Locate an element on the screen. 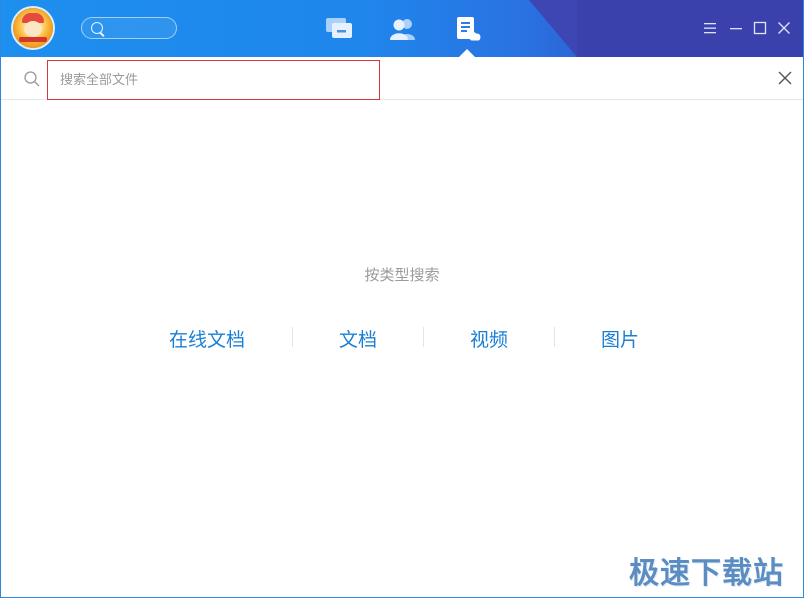 This screenshot has width=804, height=598. type-link-videos: 视频 is located at coordinates (489, 338).